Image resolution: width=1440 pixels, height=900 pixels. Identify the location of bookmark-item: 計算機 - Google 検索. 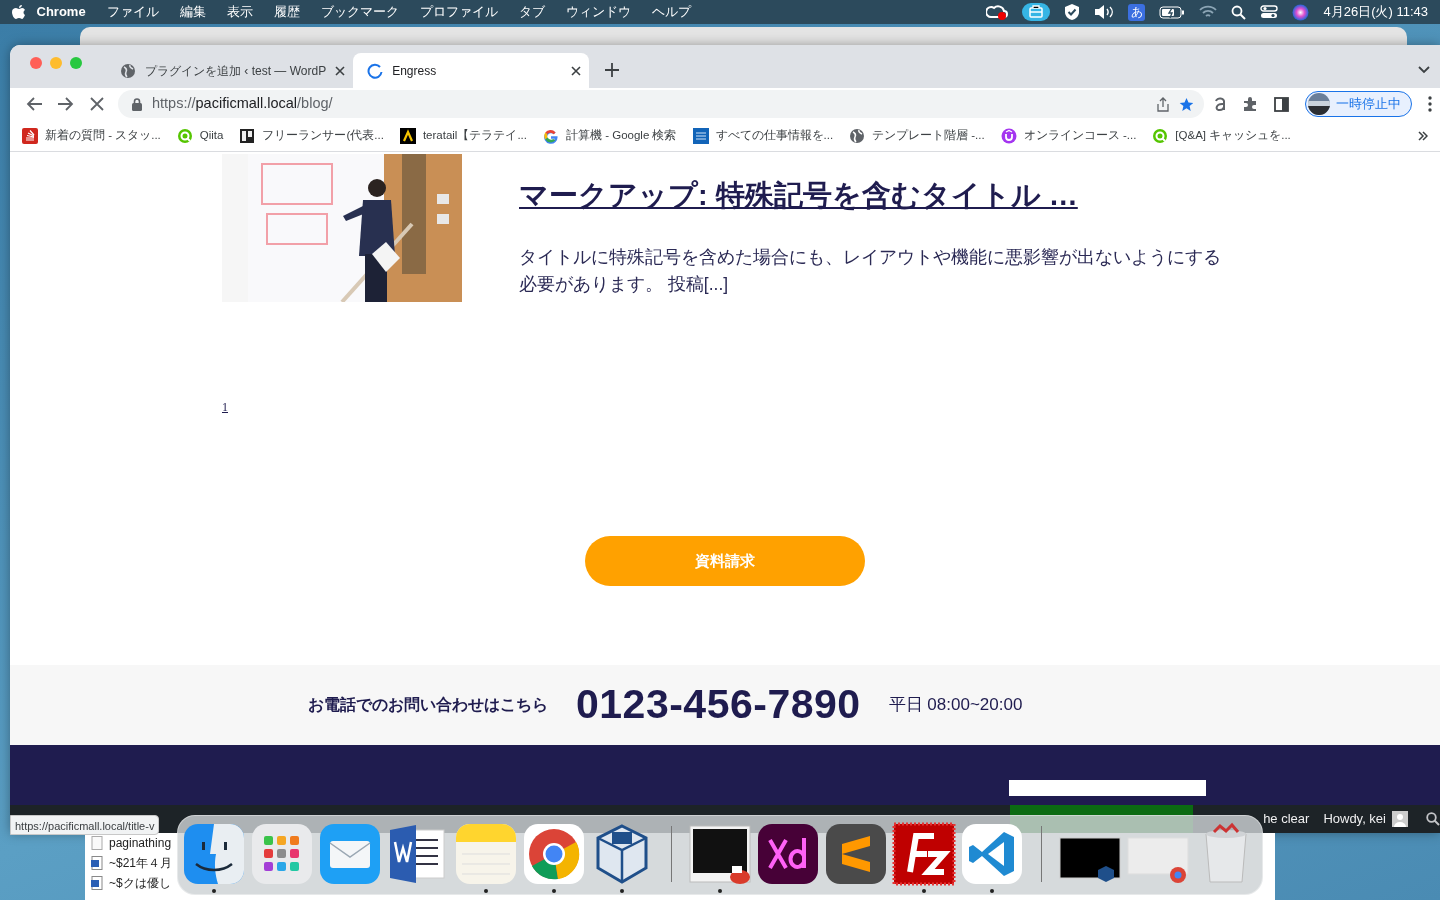
(610, 135).